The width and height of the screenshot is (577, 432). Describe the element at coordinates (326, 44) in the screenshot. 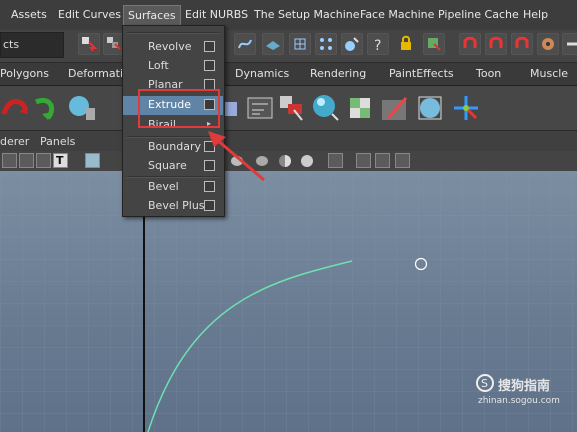

I see `snap-points-icon` at that location.